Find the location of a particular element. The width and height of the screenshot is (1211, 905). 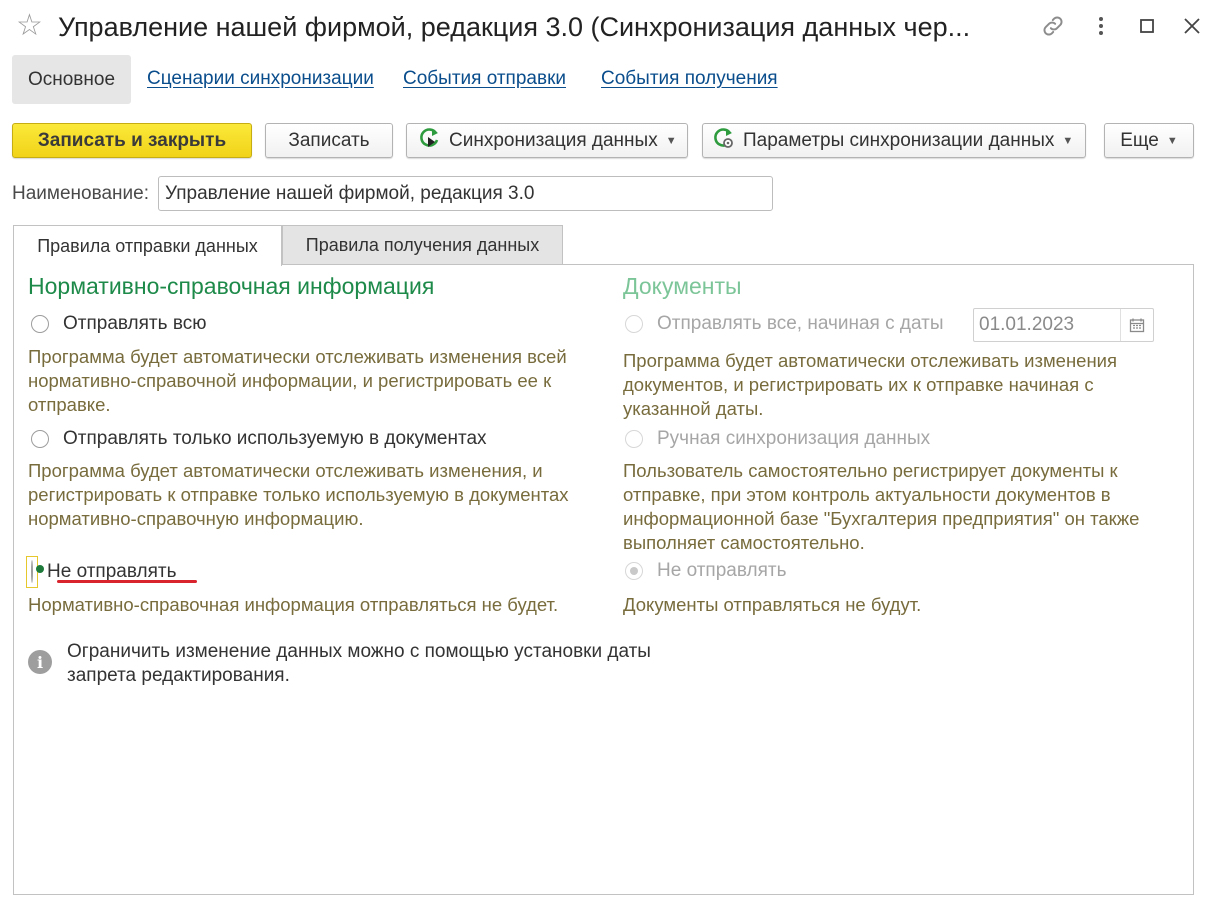

nsi-option-dont-send: Не отправлять is located at coordinates (101, 572).